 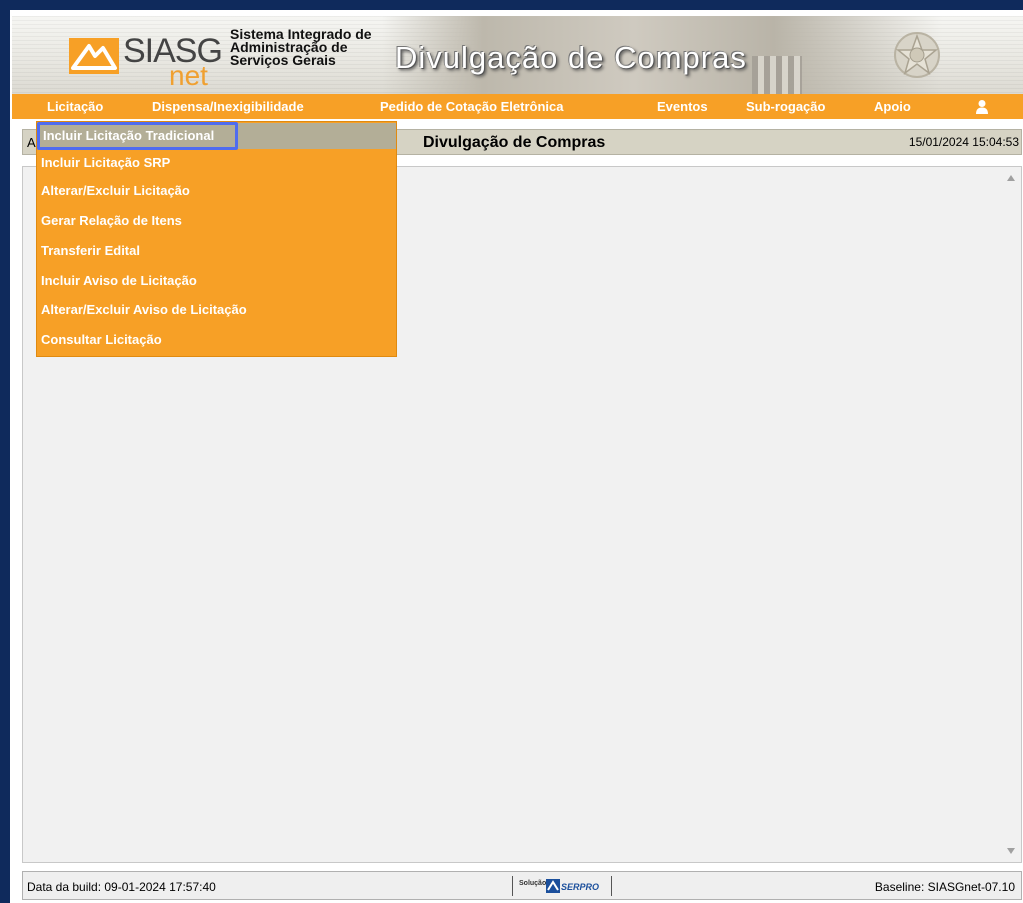 I want to click on menu-option-alterar-excluir-licitacao: Alterar/Excluir Licitação, so click(x=216, y=191).